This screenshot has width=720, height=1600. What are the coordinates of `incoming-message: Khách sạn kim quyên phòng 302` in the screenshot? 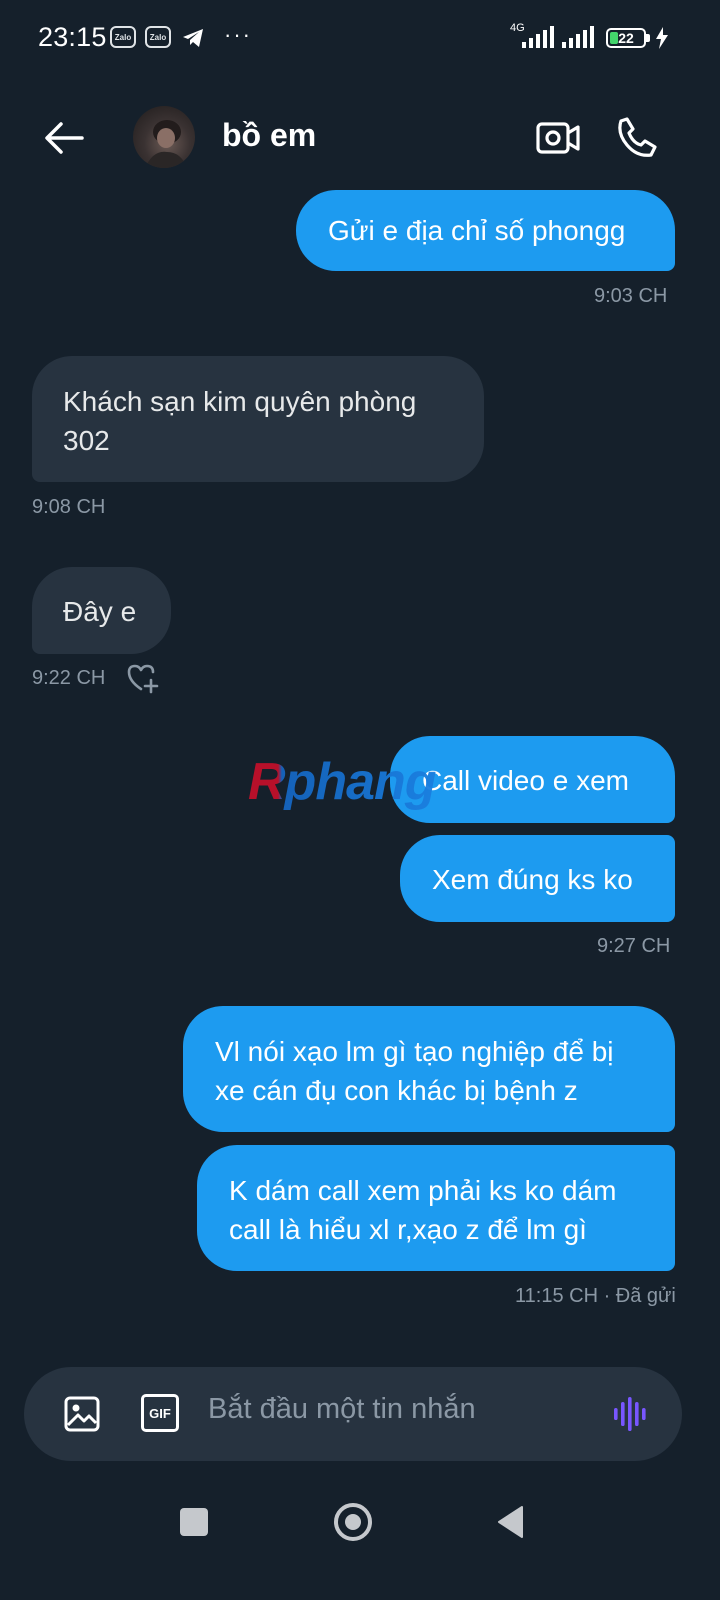 It's located at (258, 419).